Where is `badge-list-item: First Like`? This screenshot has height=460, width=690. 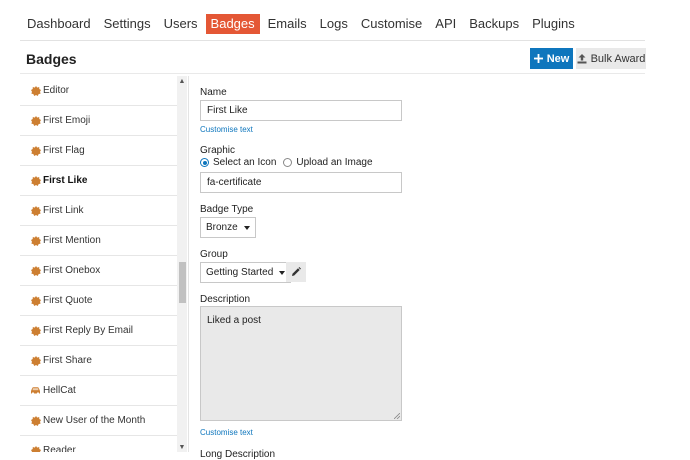
badge-list-item: First Like is located at coordinates (100, 181).